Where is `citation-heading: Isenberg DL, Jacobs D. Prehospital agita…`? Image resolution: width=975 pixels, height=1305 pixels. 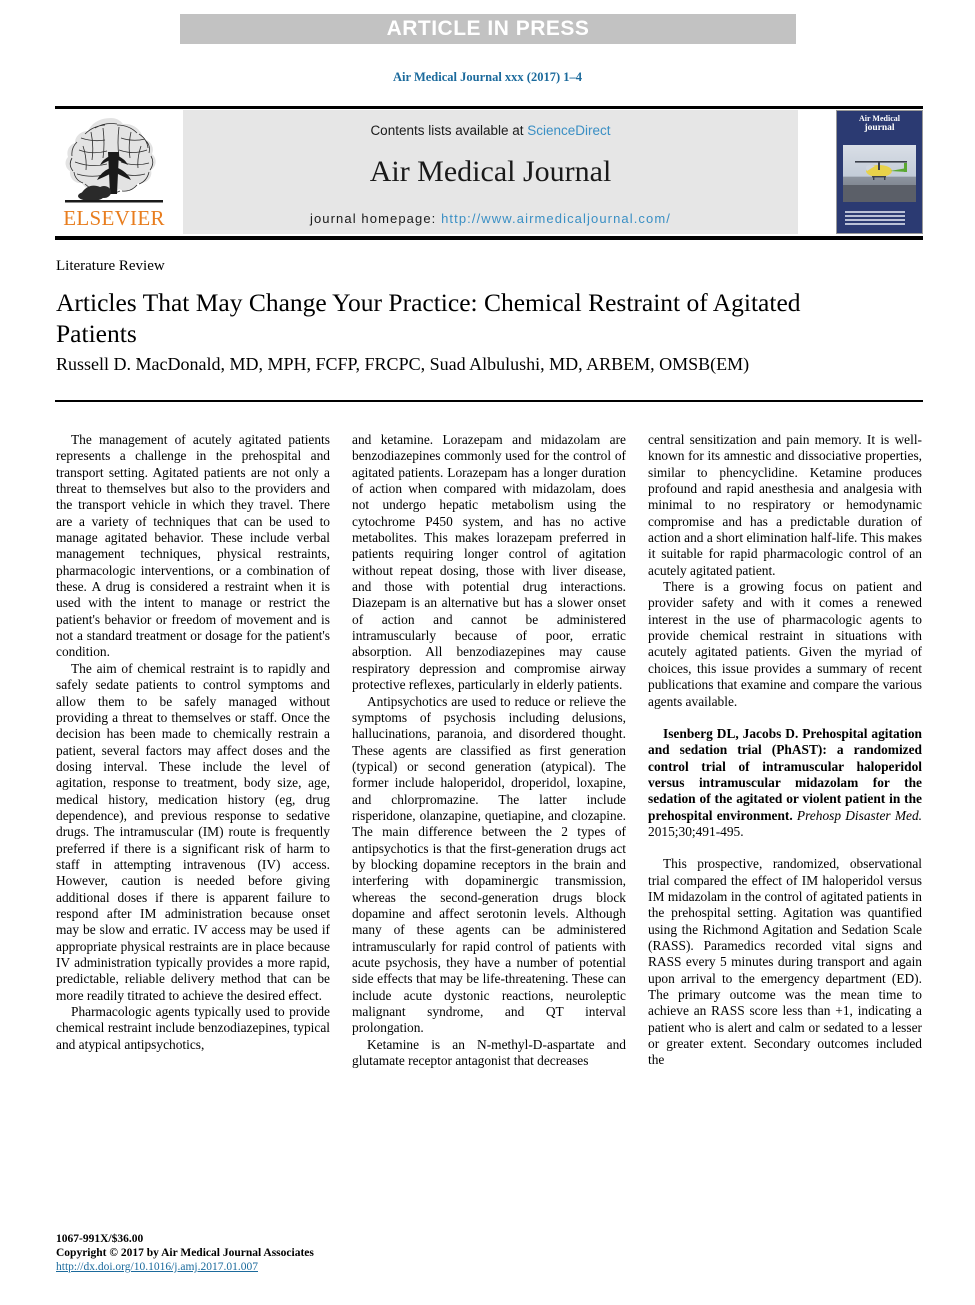
citation-heading: Isenberg DL, Jacobs D. Prehospital agita… is located at coordinates (785, 783).